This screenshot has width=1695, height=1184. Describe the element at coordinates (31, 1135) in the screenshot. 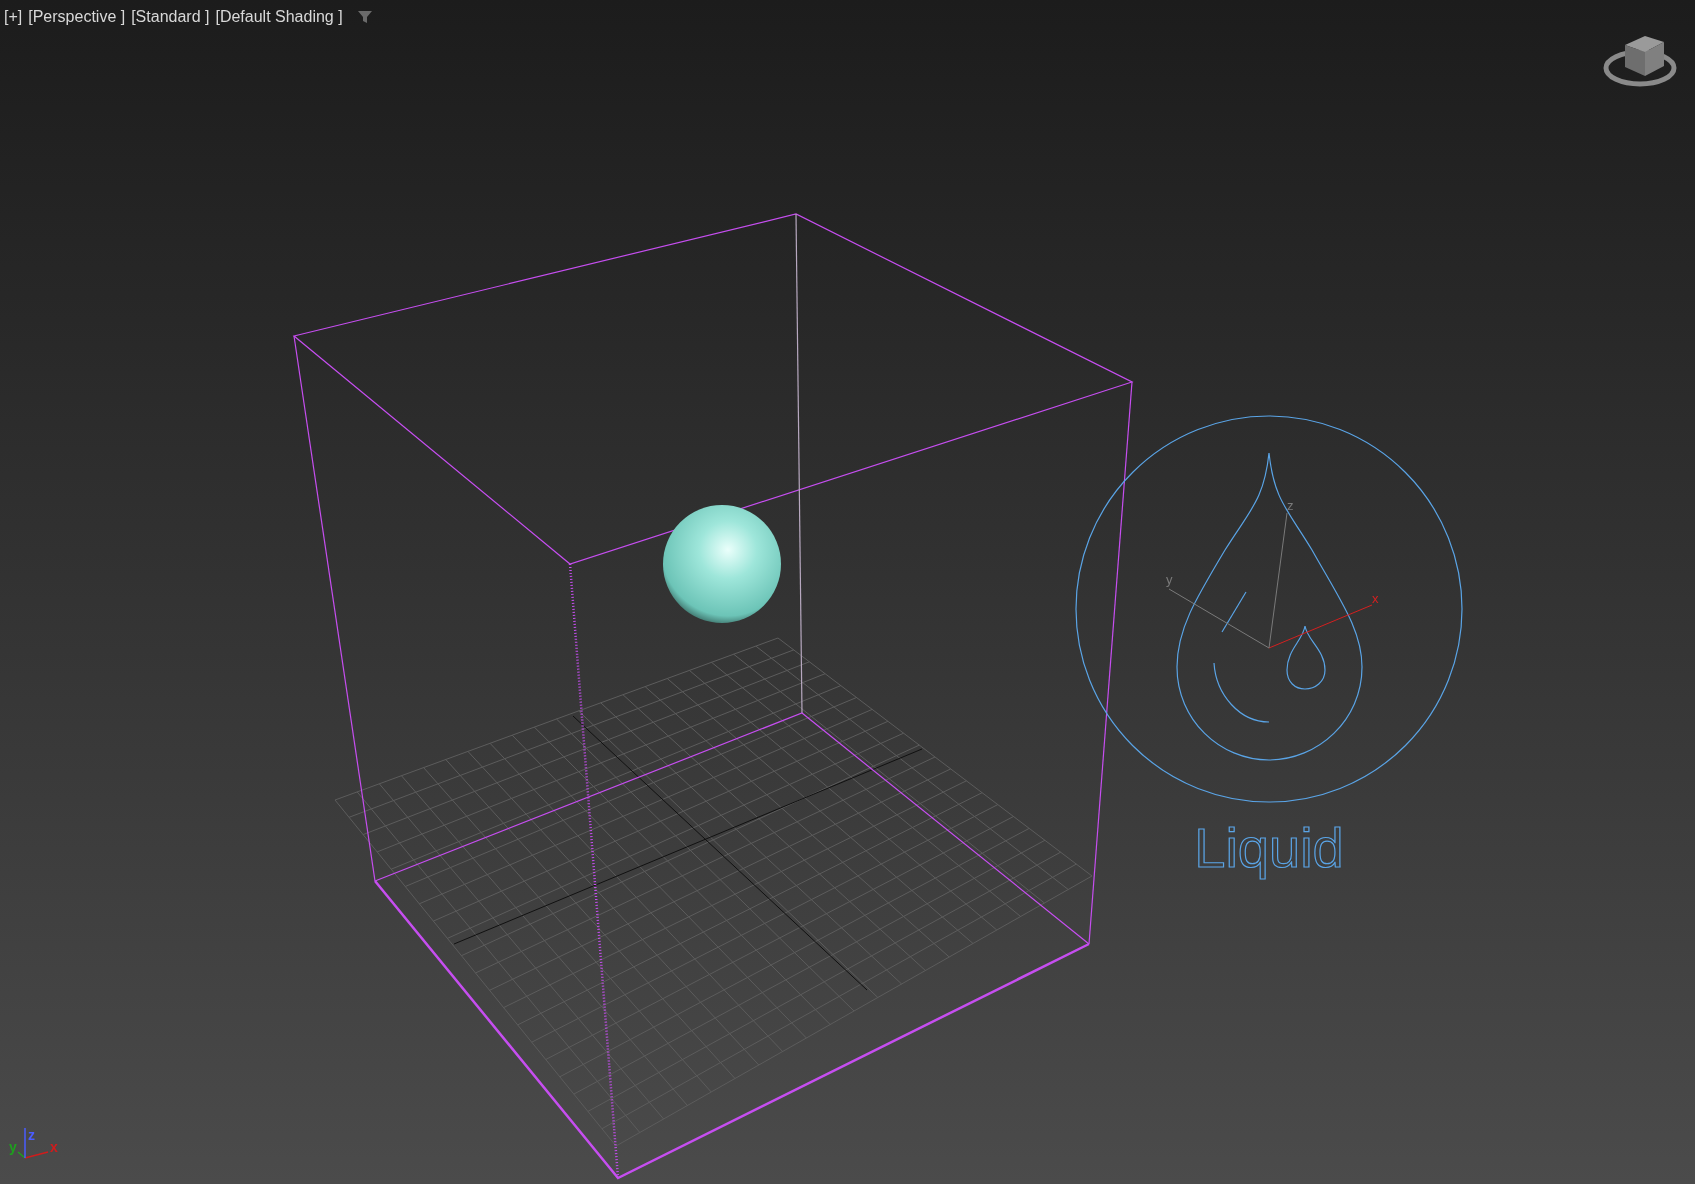

I see `axis-tripod-label: z` at that location.